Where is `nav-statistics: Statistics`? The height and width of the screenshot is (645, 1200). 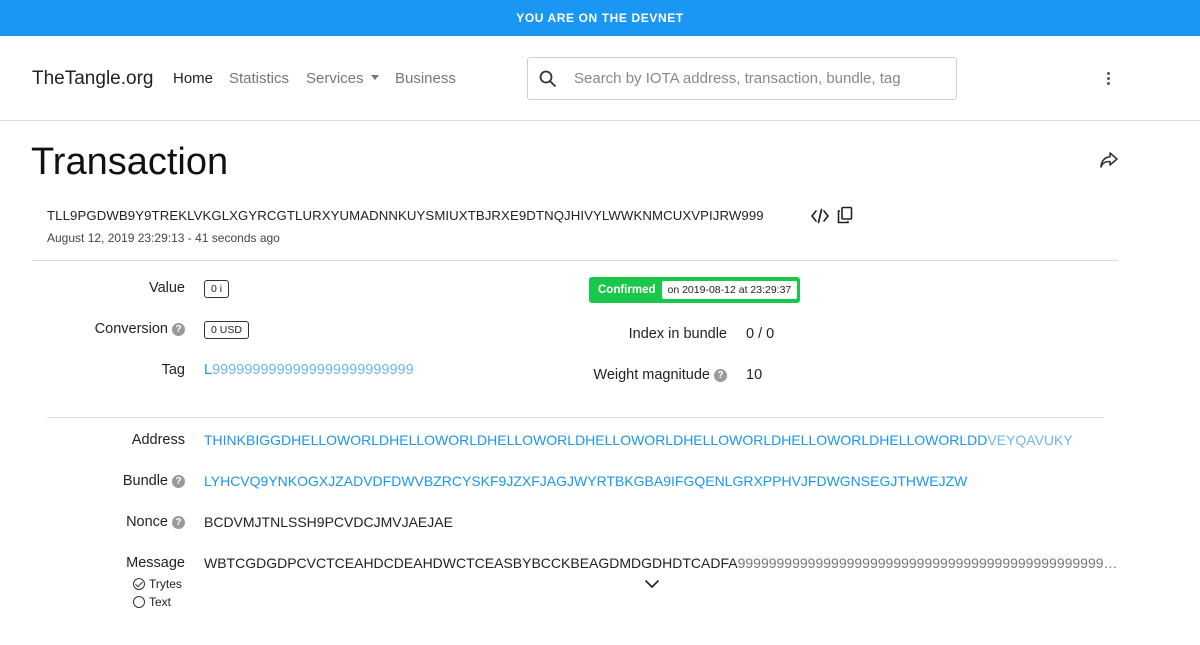
nav-statistics: Statistics is located at coordinates (259, 78).